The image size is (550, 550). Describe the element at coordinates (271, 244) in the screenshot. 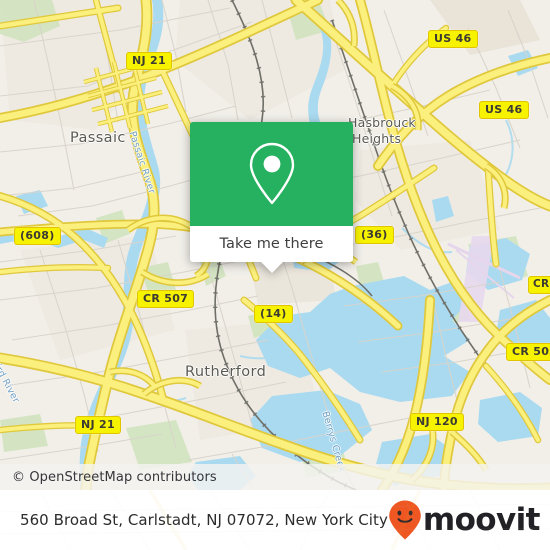

I see `take-me-there-label: Take me there` at that location.